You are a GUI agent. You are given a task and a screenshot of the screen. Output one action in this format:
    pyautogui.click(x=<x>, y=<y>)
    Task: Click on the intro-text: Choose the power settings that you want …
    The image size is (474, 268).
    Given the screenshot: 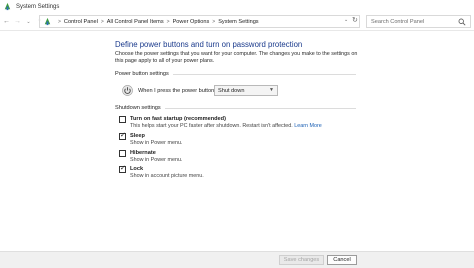 What is the action you would take?
    pyautogui.click(x=236, y=58)
    